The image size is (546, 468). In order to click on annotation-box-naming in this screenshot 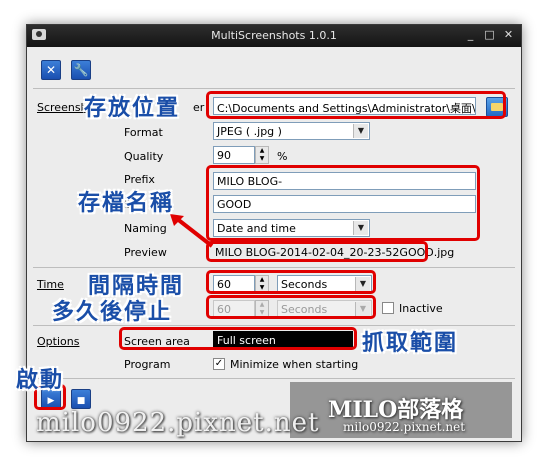, I will do `click(343, 203)`.